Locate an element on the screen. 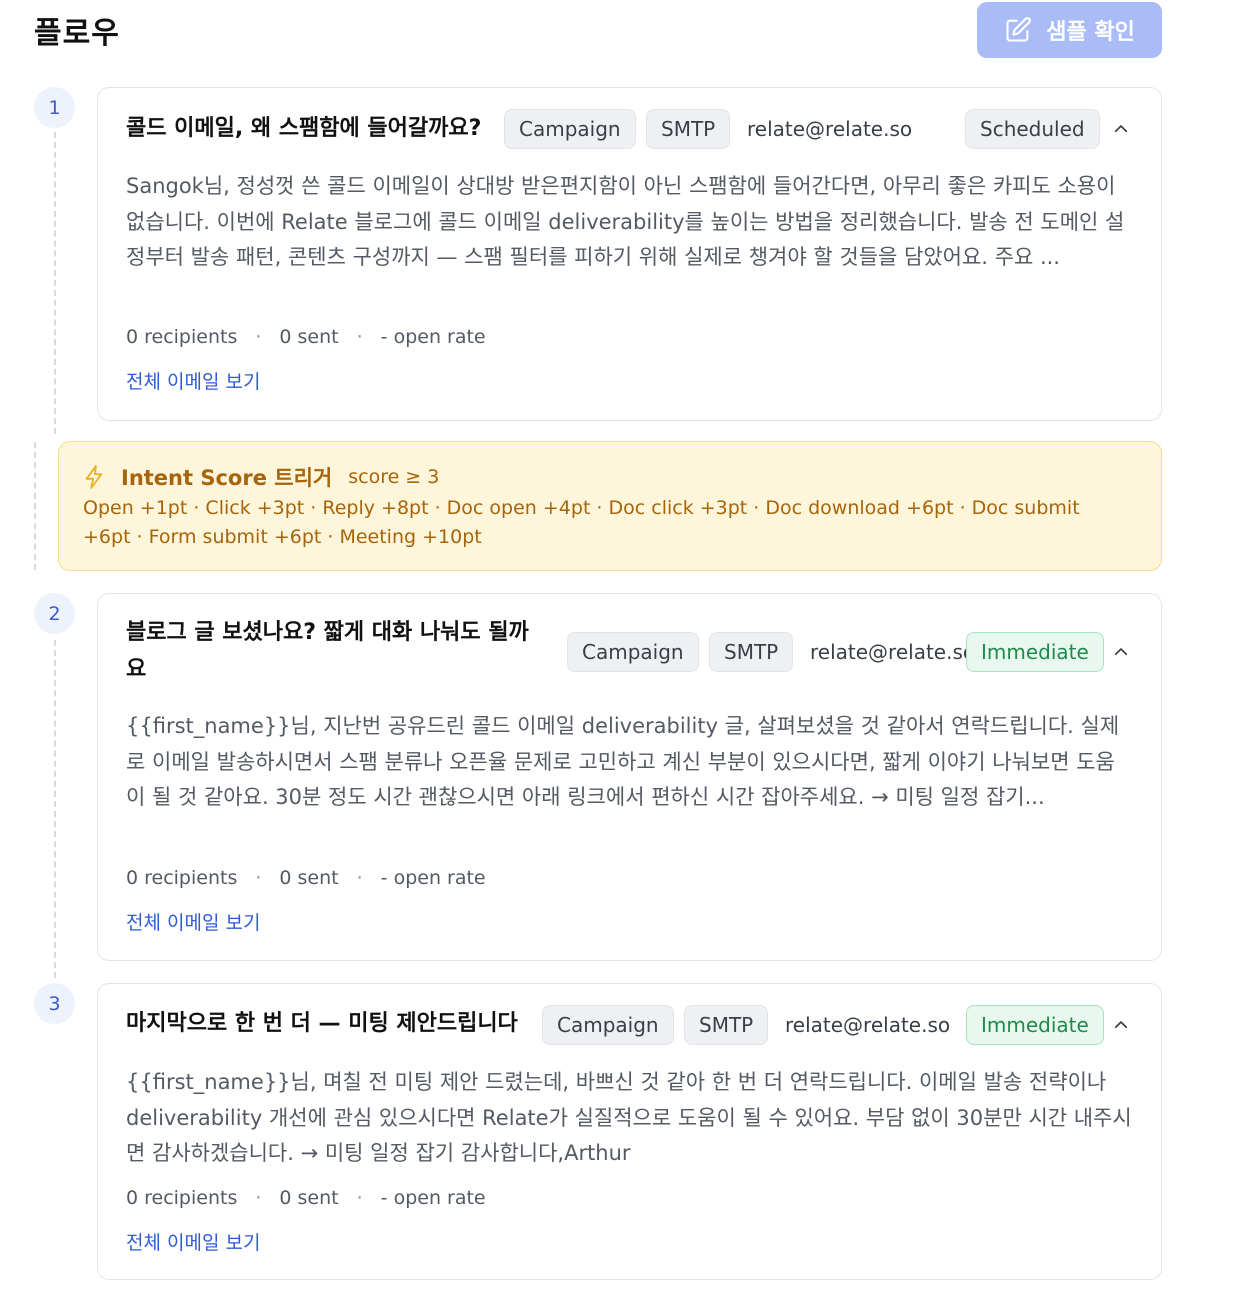  sample-preview-button: 샘플 확인 is located at coordinates (1069, 30).